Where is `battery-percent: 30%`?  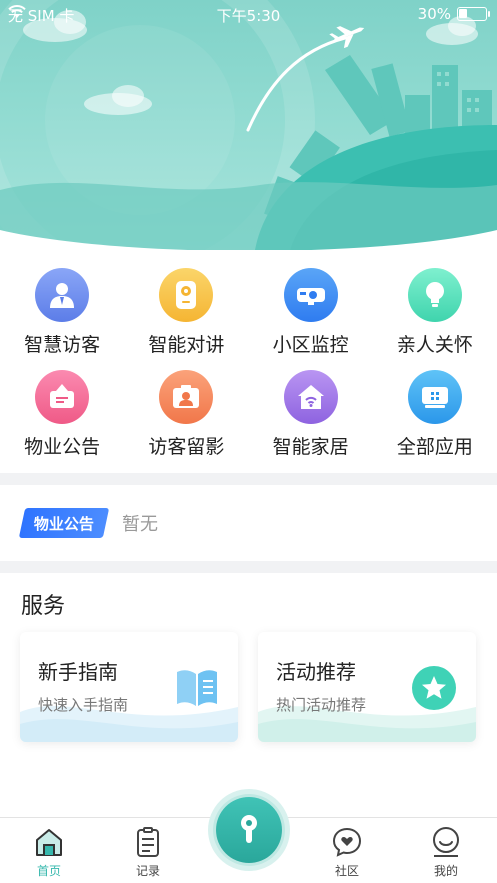 battery-percent: 30% is located at coordinates (434, 14).